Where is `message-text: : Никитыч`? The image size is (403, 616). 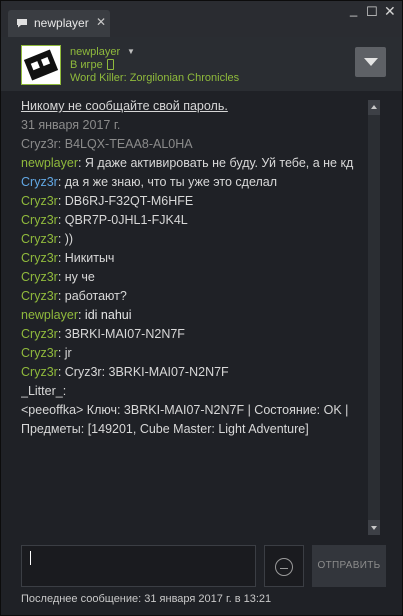 message-text: : Никитыч is located at coordinates (86, 258).